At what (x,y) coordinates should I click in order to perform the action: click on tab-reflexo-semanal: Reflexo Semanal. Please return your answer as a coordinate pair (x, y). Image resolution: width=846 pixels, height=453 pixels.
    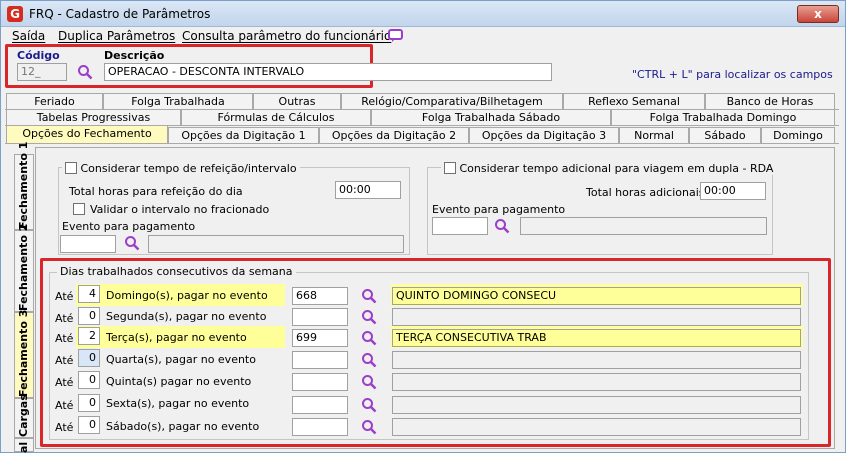
    Looking at the image, I should click on (634, 101).